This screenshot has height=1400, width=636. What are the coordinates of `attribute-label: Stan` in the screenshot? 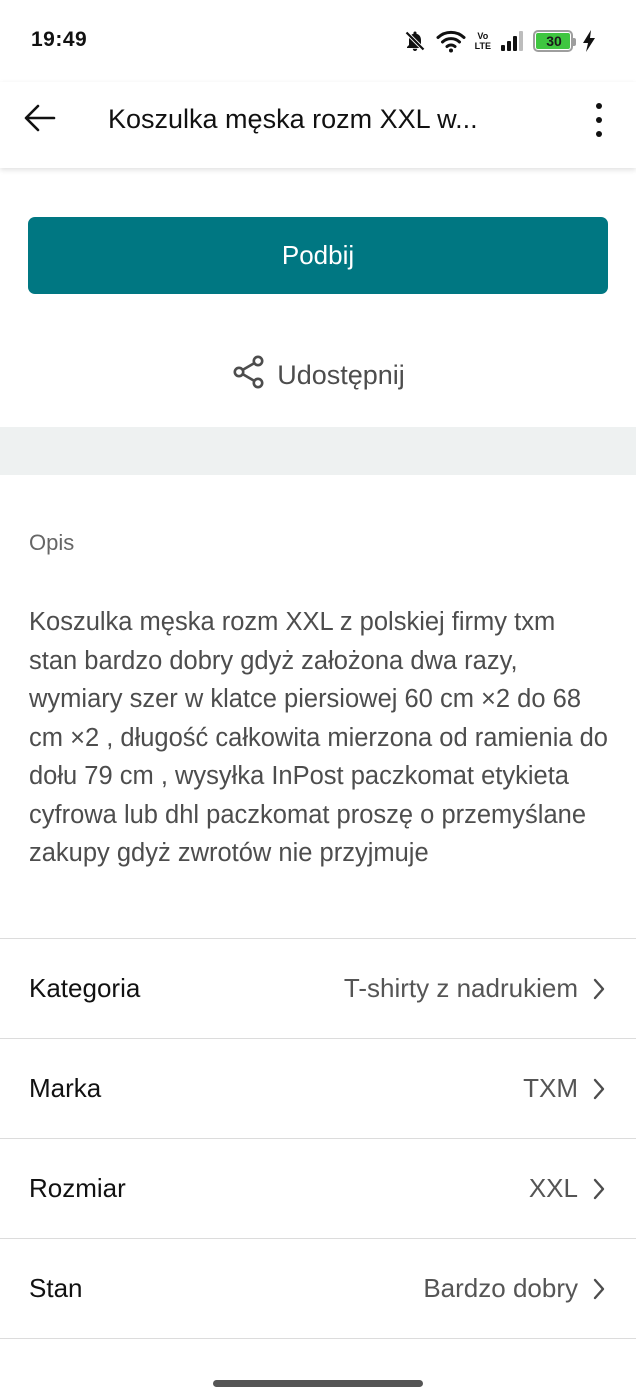 It's located at (56, 1288).